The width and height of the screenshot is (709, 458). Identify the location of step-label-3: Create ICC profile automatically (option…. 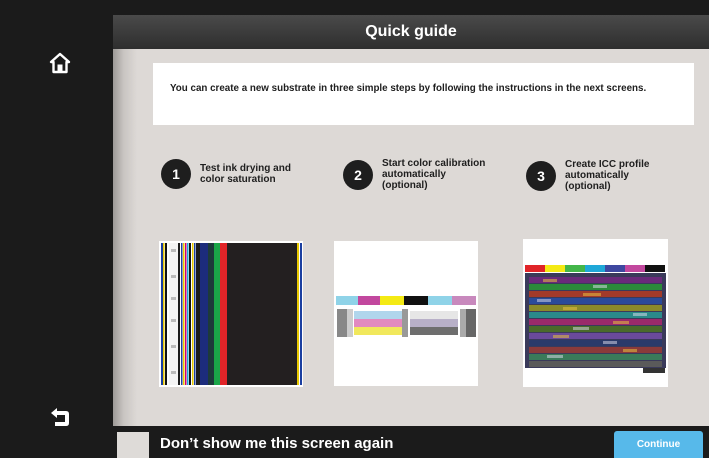
(607, 175).